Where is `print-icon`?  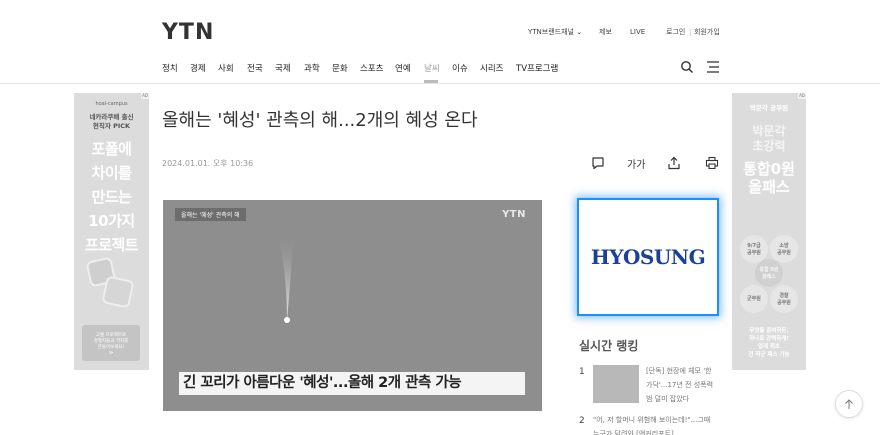
print-icon is located at coordinates (712, 163).